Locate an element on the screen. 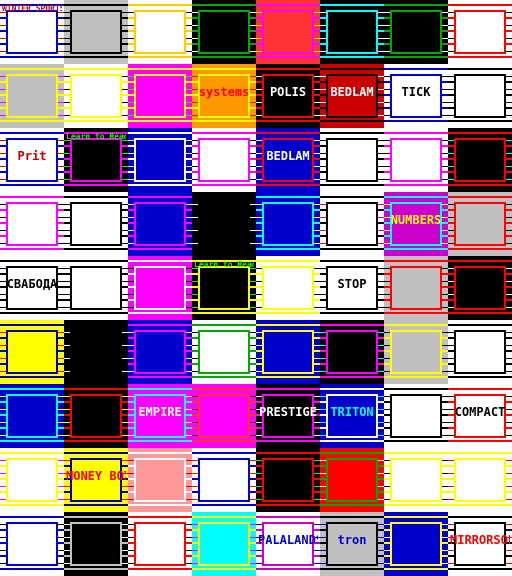 The width and height of the screenshot is (512, 576). title-screen-text: NUMBERS is located at coordinates (416, 220).